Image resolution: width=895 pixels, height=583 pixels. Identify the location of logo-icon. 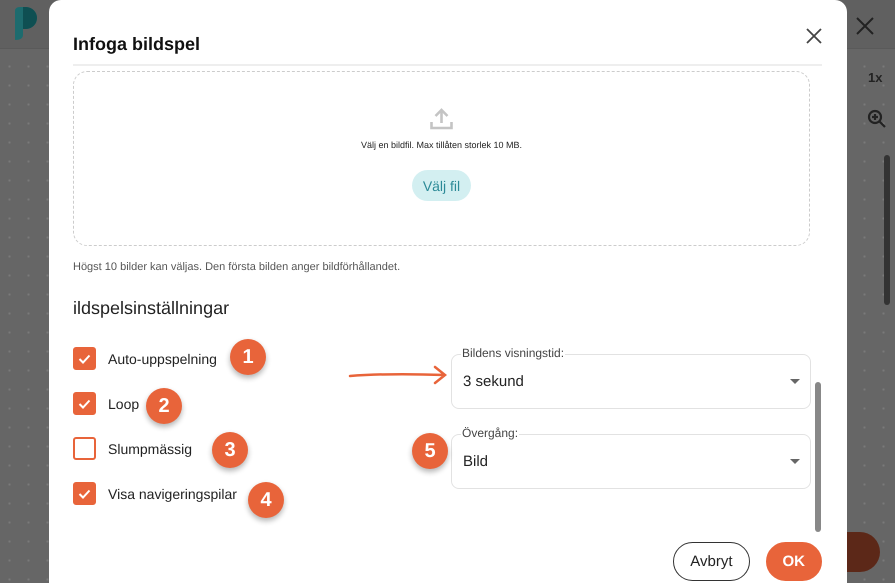
(27, 23).